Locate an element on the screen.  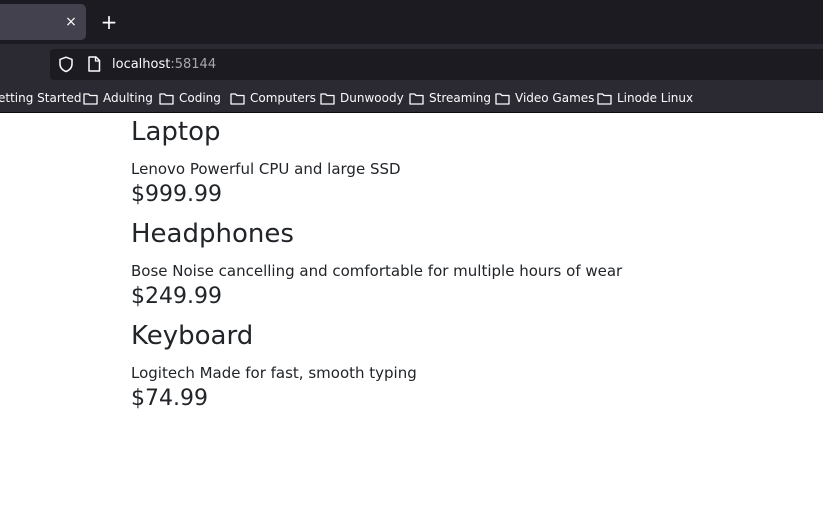
bookmark-label: Dunwoody is located at coordinates (372, 98).